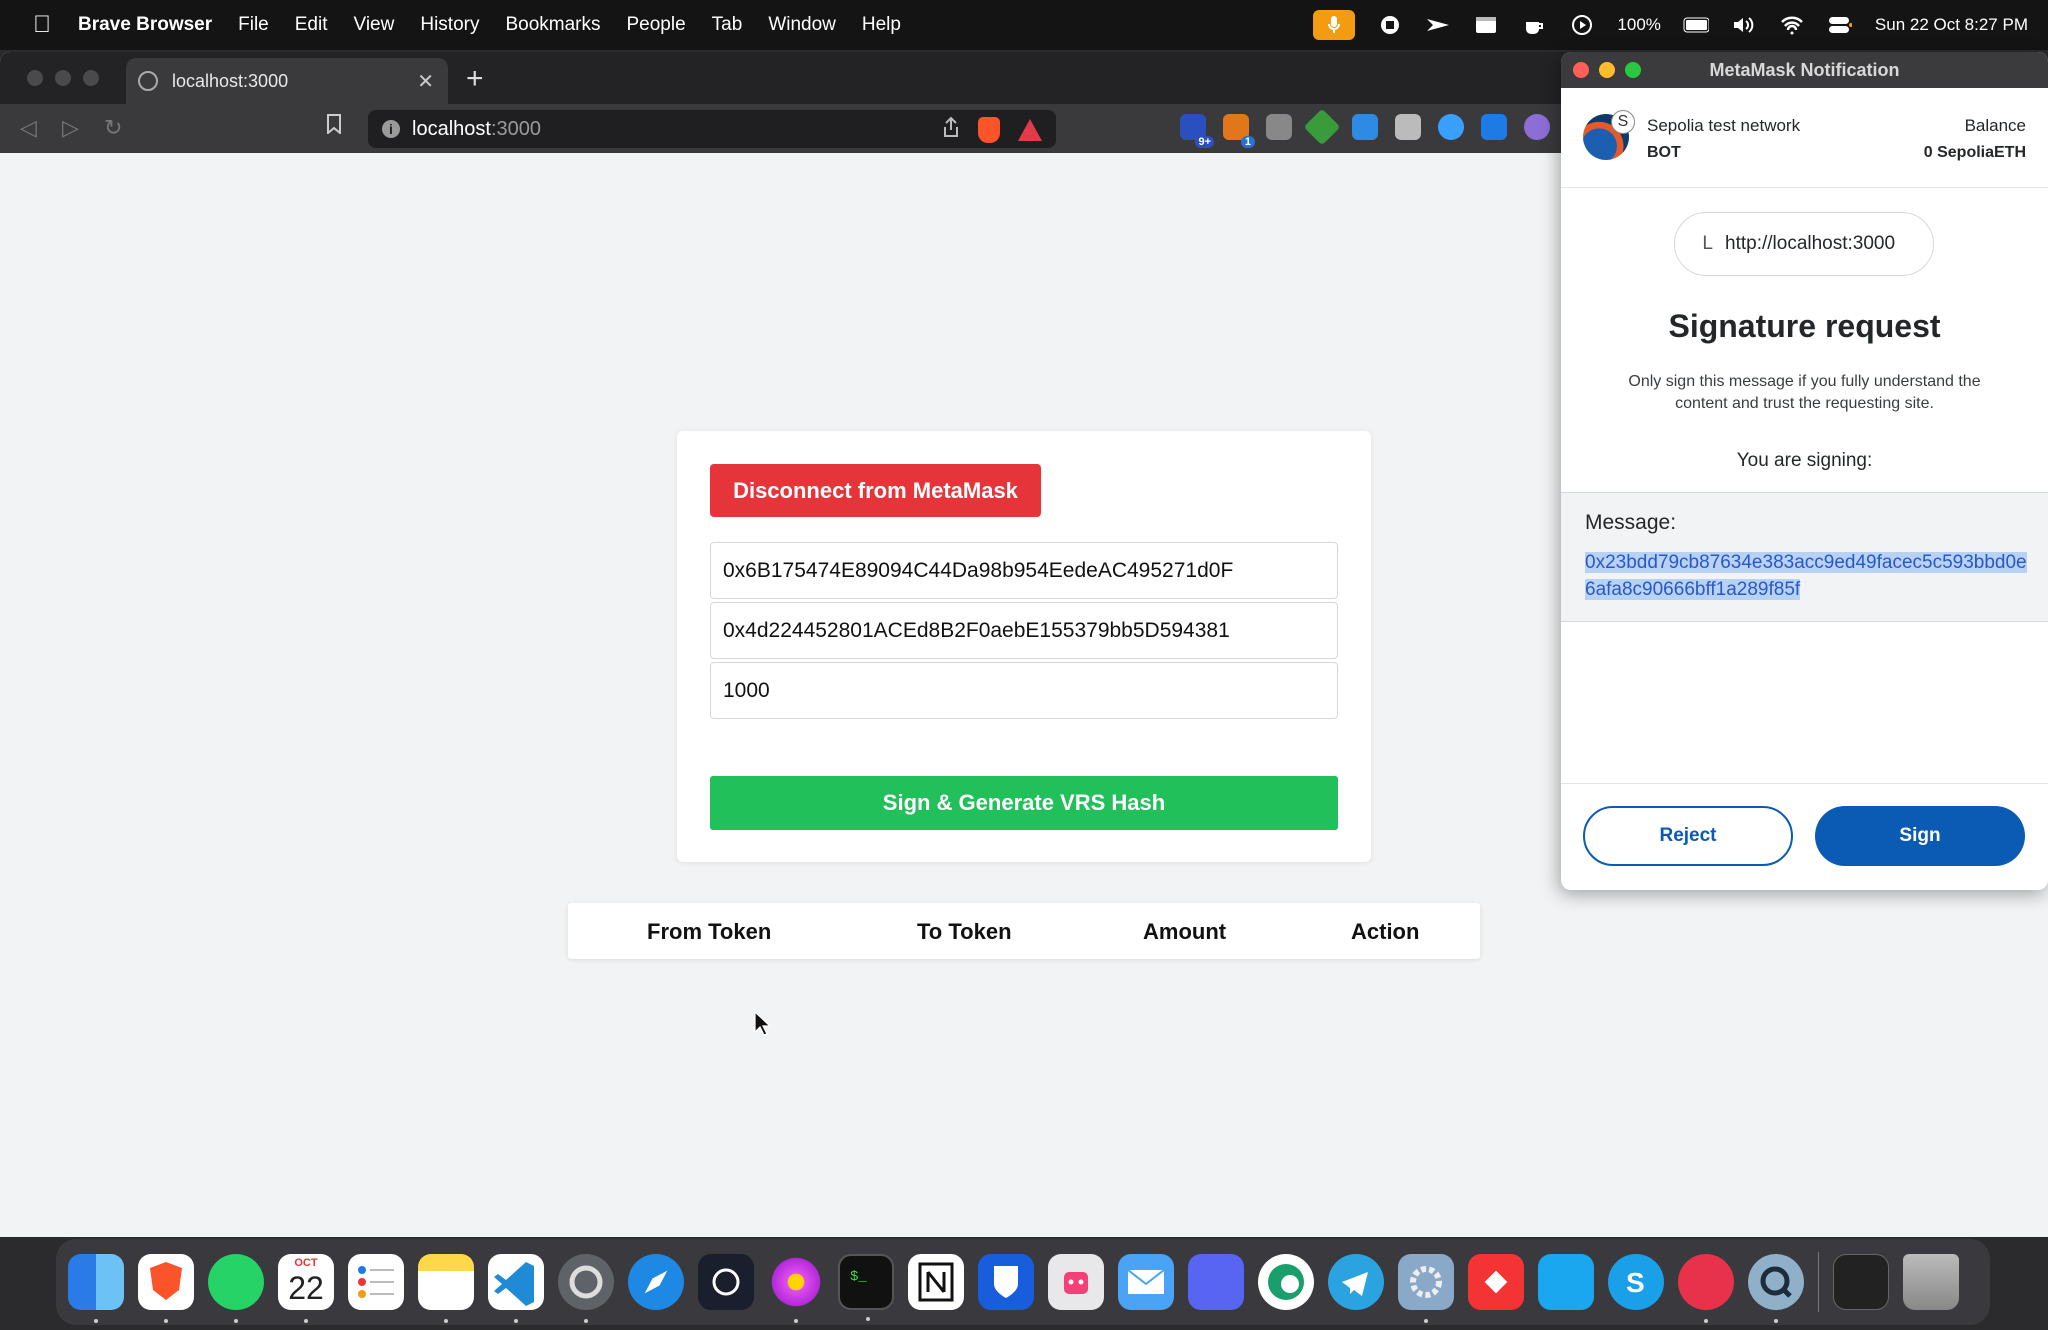  I want to click on coffee-cup-icon, so click(1534, 25).